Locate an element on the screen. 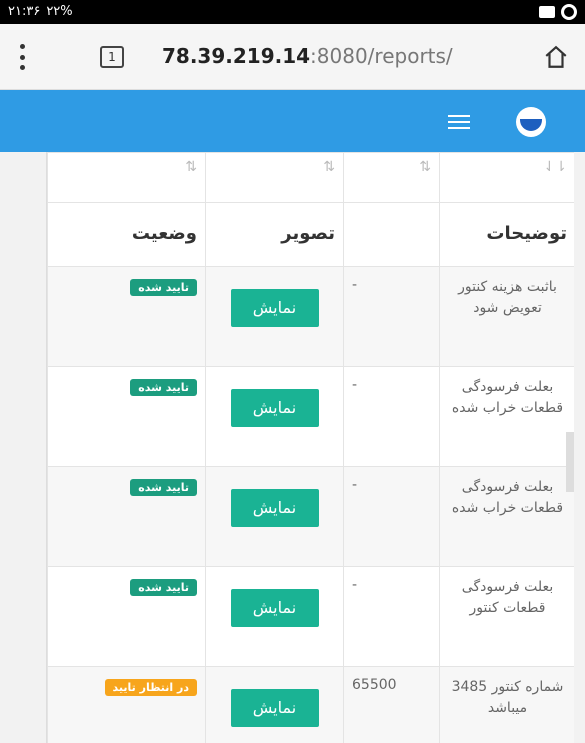  address-bar: 78.39.219.14:8080/reports/ is located at coordinates (307, 56).